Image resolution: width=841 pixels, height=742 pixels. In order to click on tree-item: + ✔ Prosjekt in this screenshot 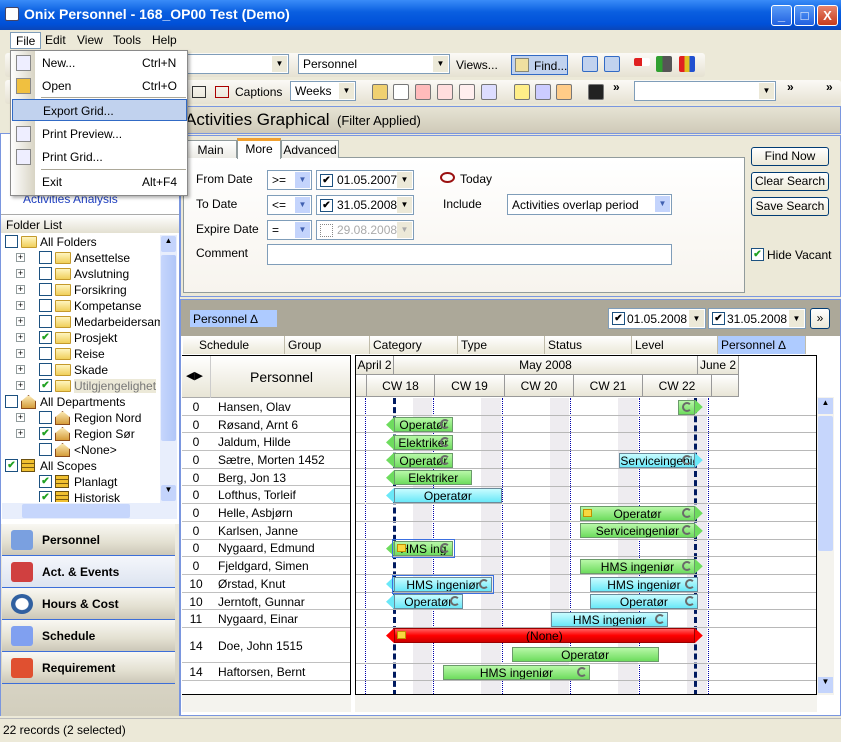, I will do `click(81, 338)`.